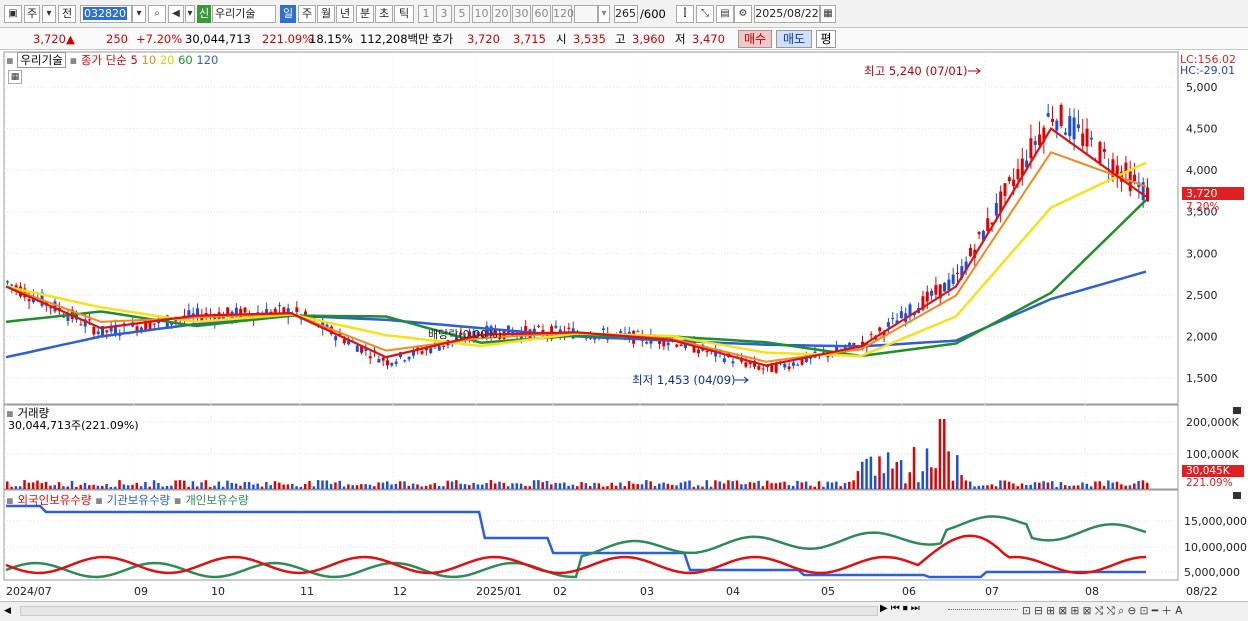 The width and height of the screenshot is (1248, 621). What do you see at coordinates (1212, 454) in the screenshot?
I see `y-tick-label: 100,000K` at bounding box center [1212, 454].